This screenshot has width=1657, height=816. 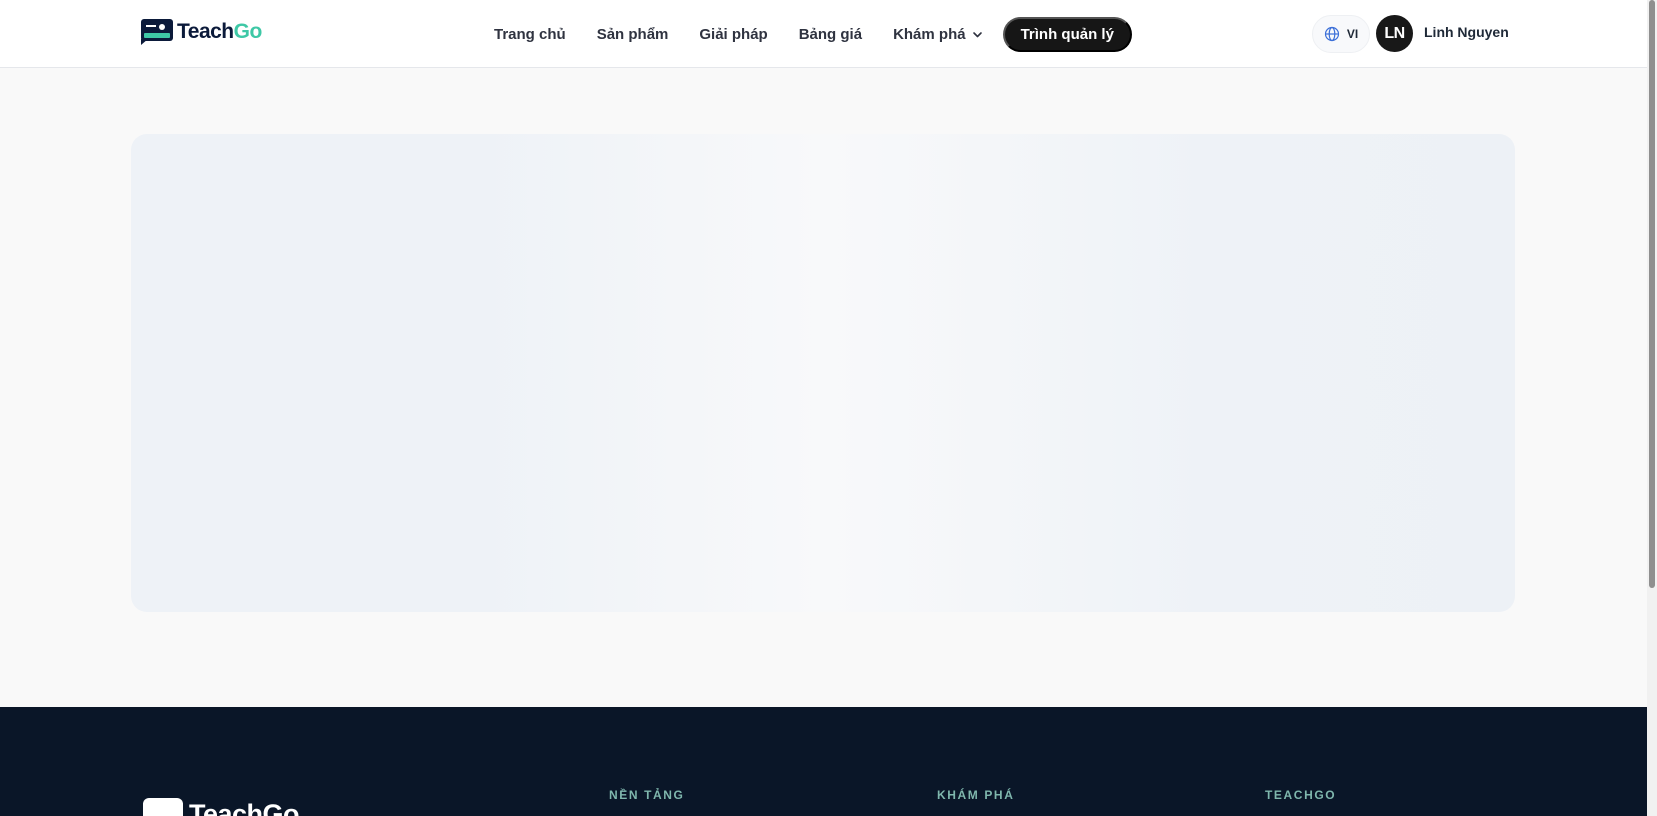 I want to click on page-scrollbar, so click(x=1652, y=408).